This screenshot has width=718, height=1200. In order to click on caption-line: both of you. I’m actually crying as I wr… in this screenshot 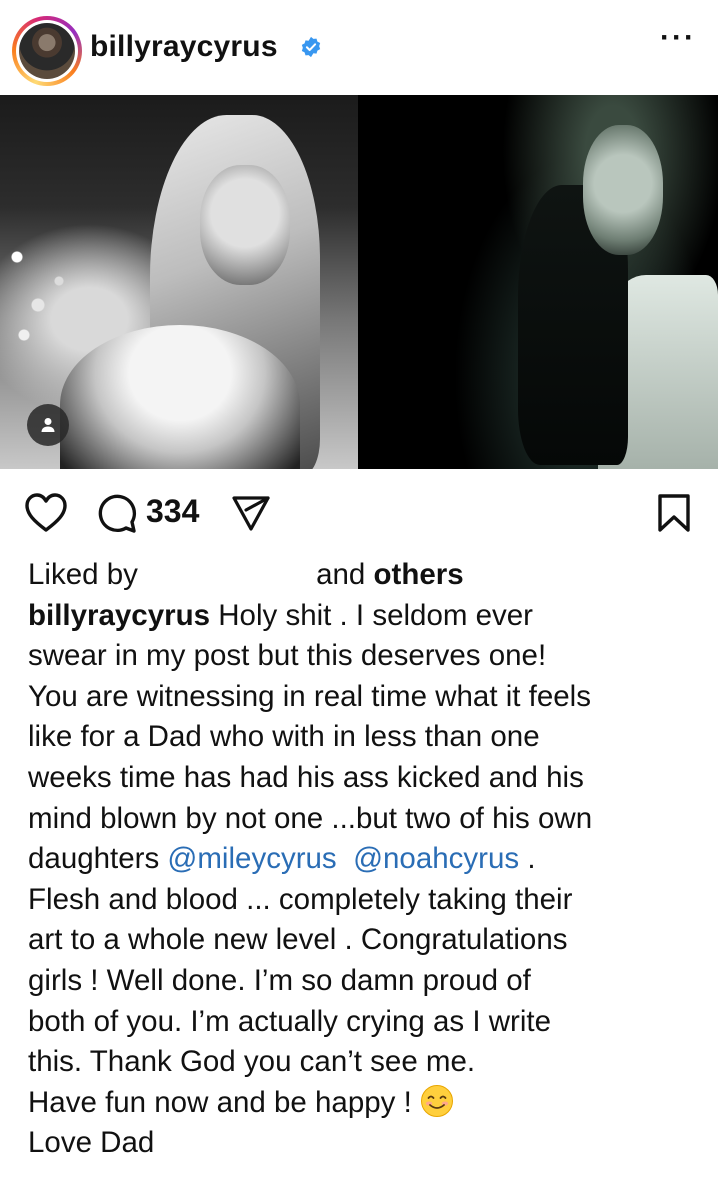, I will do `click(290, 1021)`.